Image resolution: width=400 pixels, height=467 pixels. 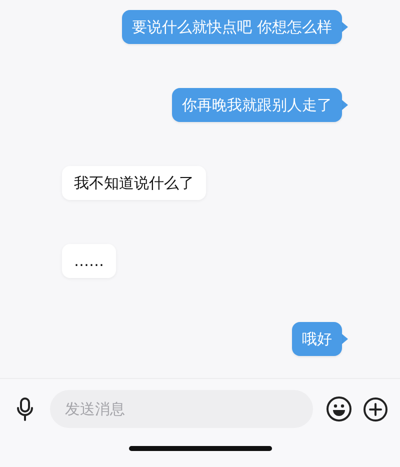 What do you see at coordinates (375, 409) in the screenshot?
I see `add-icon` at bounding box center [375, 409].